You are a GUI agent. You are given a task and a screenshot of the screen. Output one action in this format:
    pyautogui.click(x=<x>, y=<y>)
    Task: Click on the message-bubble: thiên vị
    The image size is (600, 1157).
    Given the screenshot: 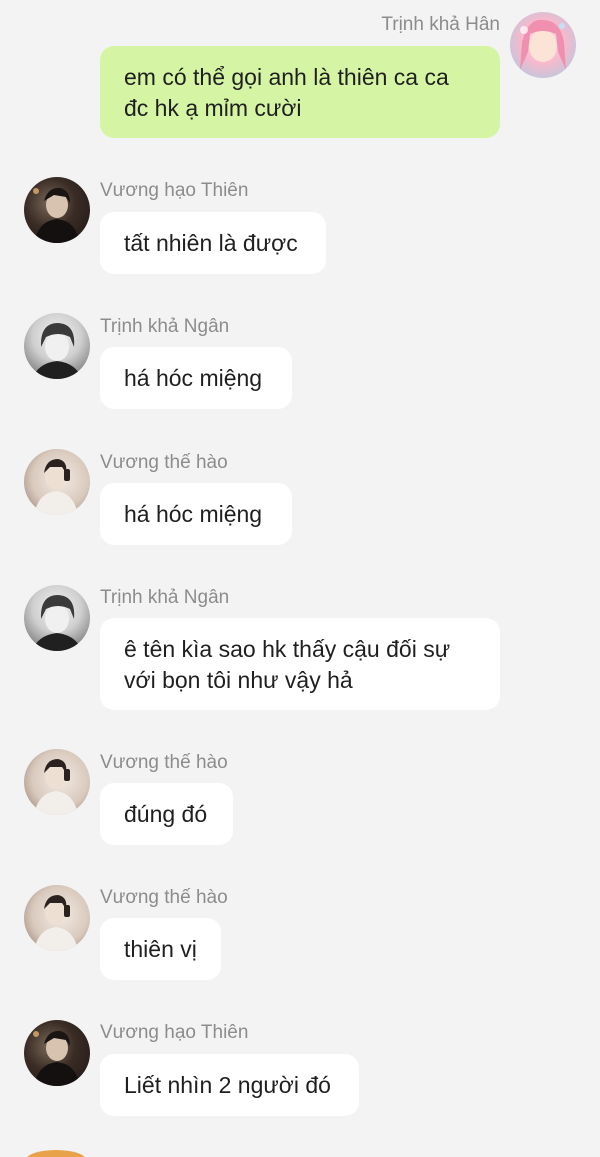 What is the action you would take?
    pyautogui.click(x=160, y=949)
    